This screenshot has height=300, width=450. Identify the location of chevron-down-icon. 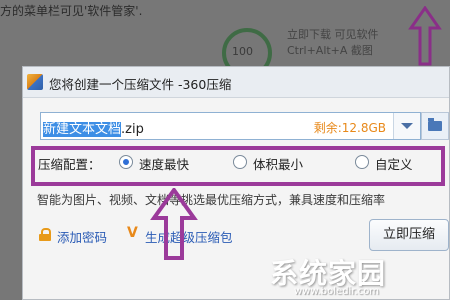
(407, 126).